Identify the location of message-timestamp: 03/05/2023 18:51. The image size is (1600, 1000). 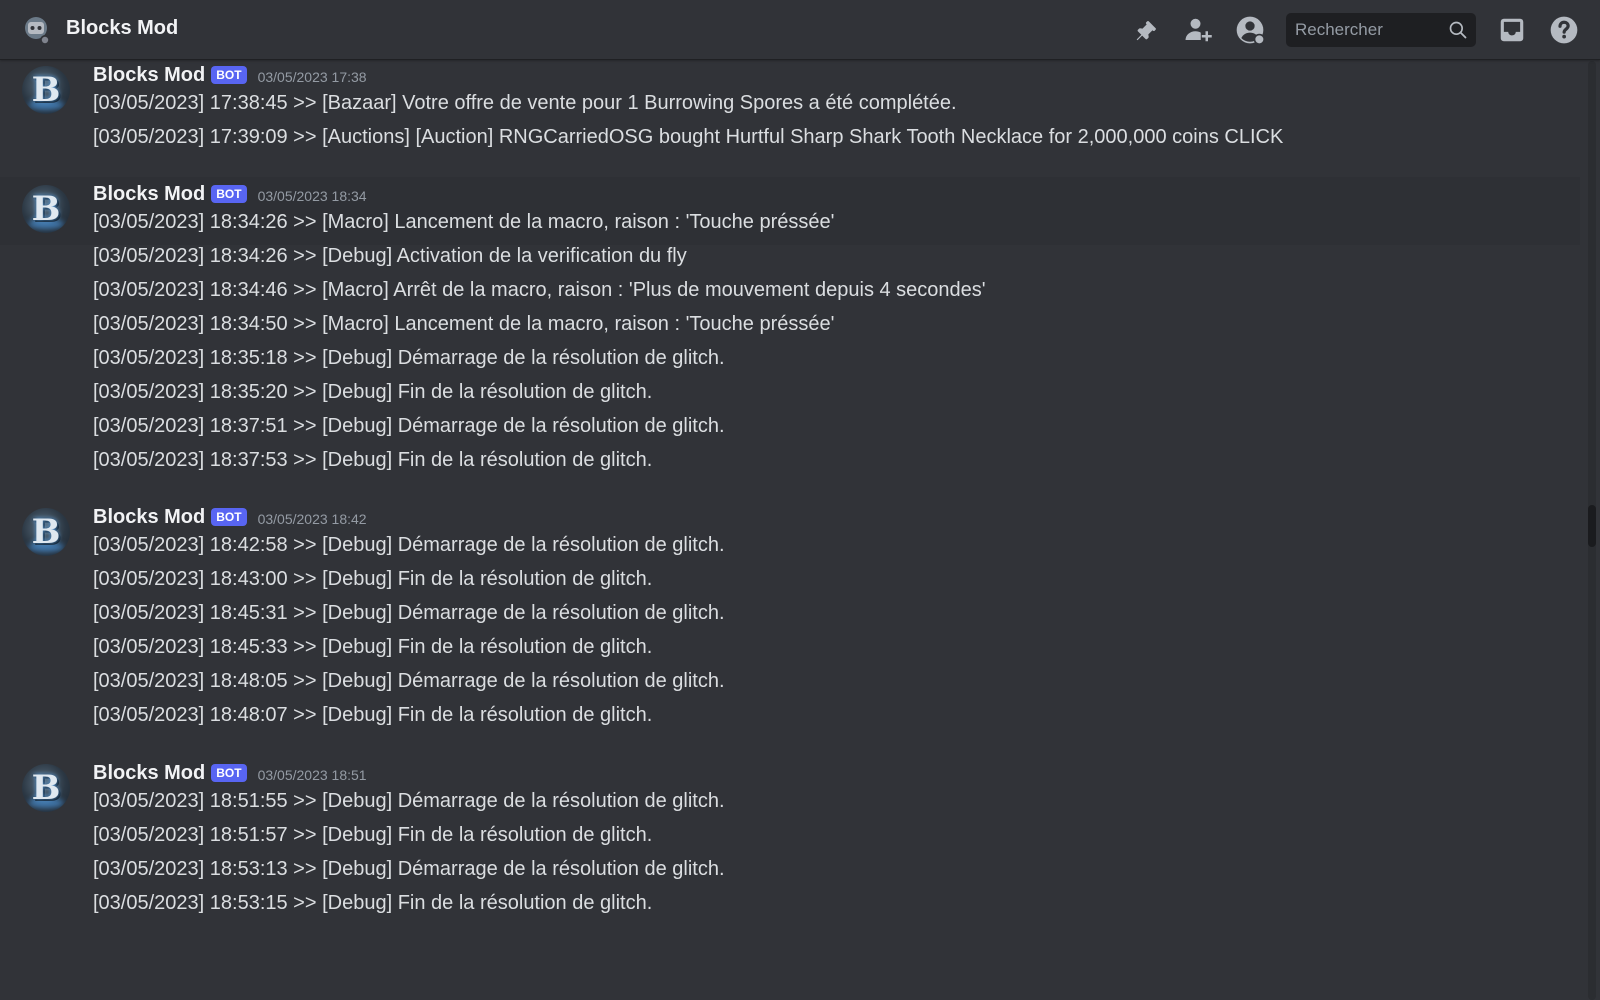
(312, 773).